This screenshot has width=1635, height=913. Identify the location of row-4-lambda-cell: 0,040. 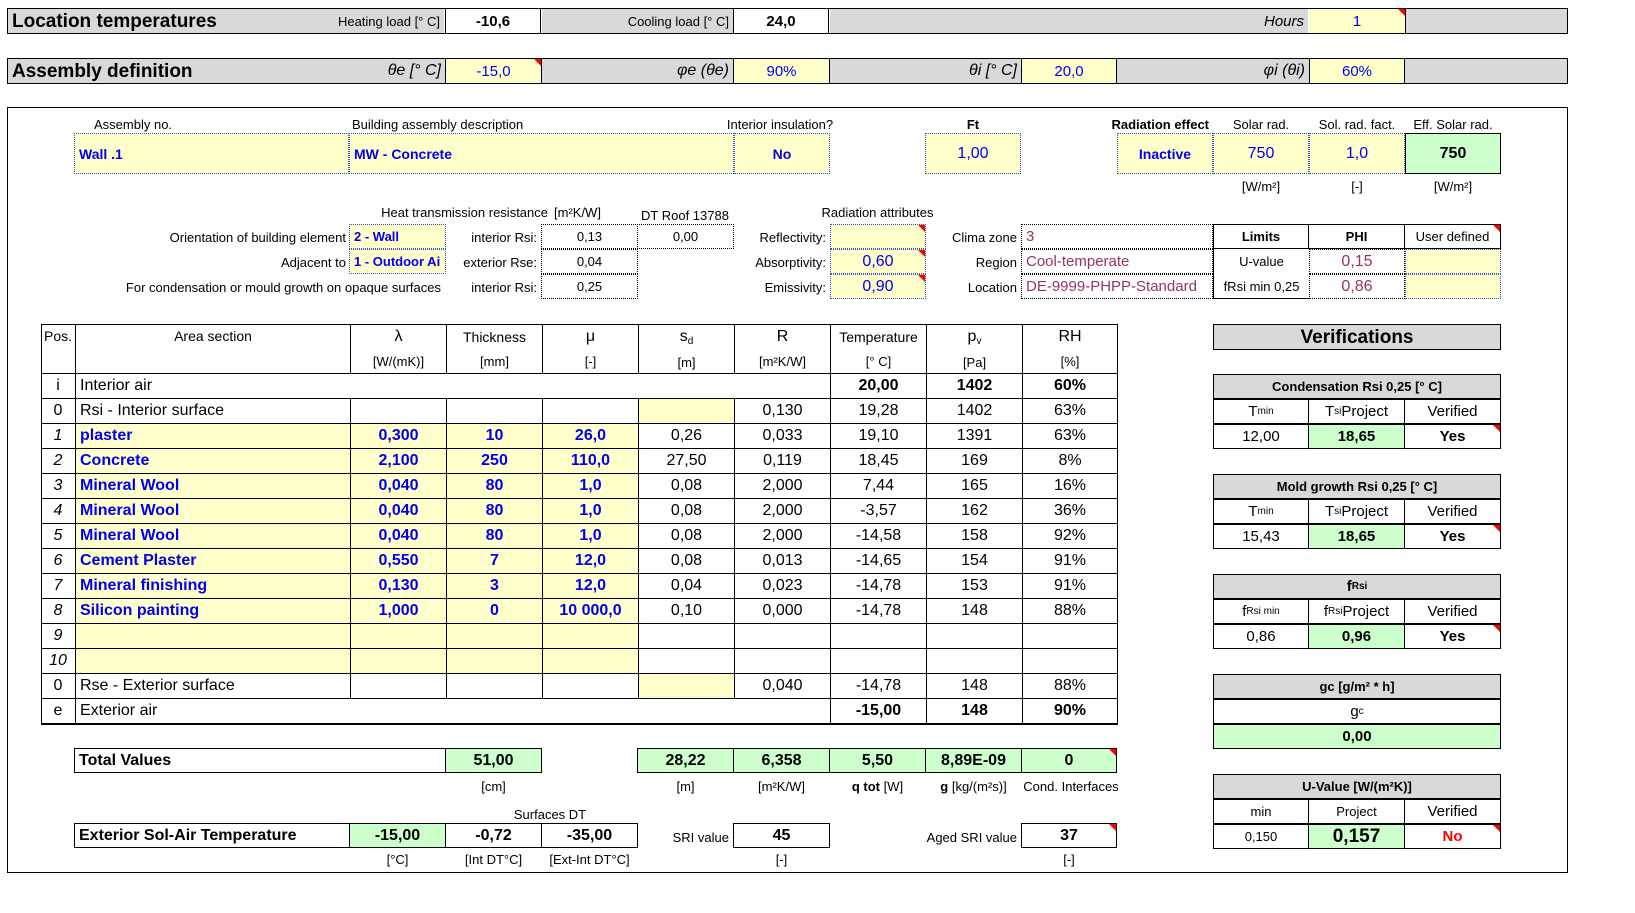
(398, 486).